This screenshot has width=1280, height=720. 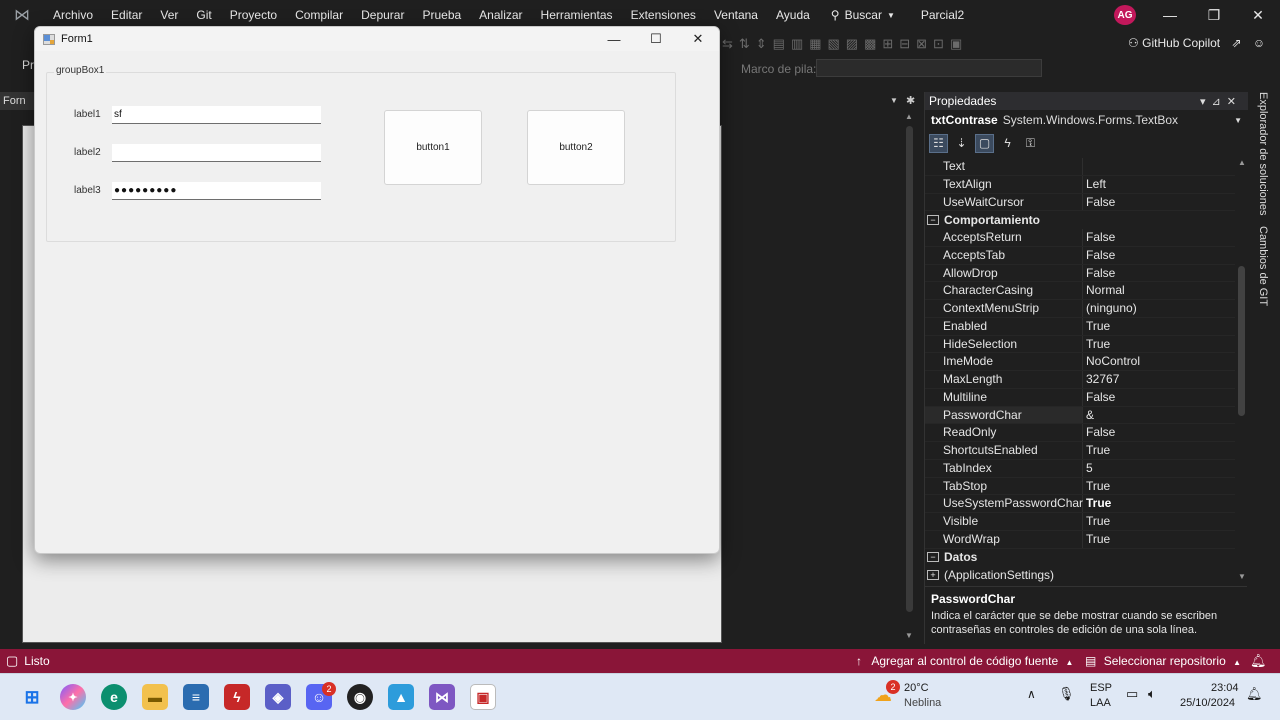 What do you see at coordinates (442, 697) in the screenshot?
I see `visual-studio-icon: ⋈` at bounding box center [442, 697].